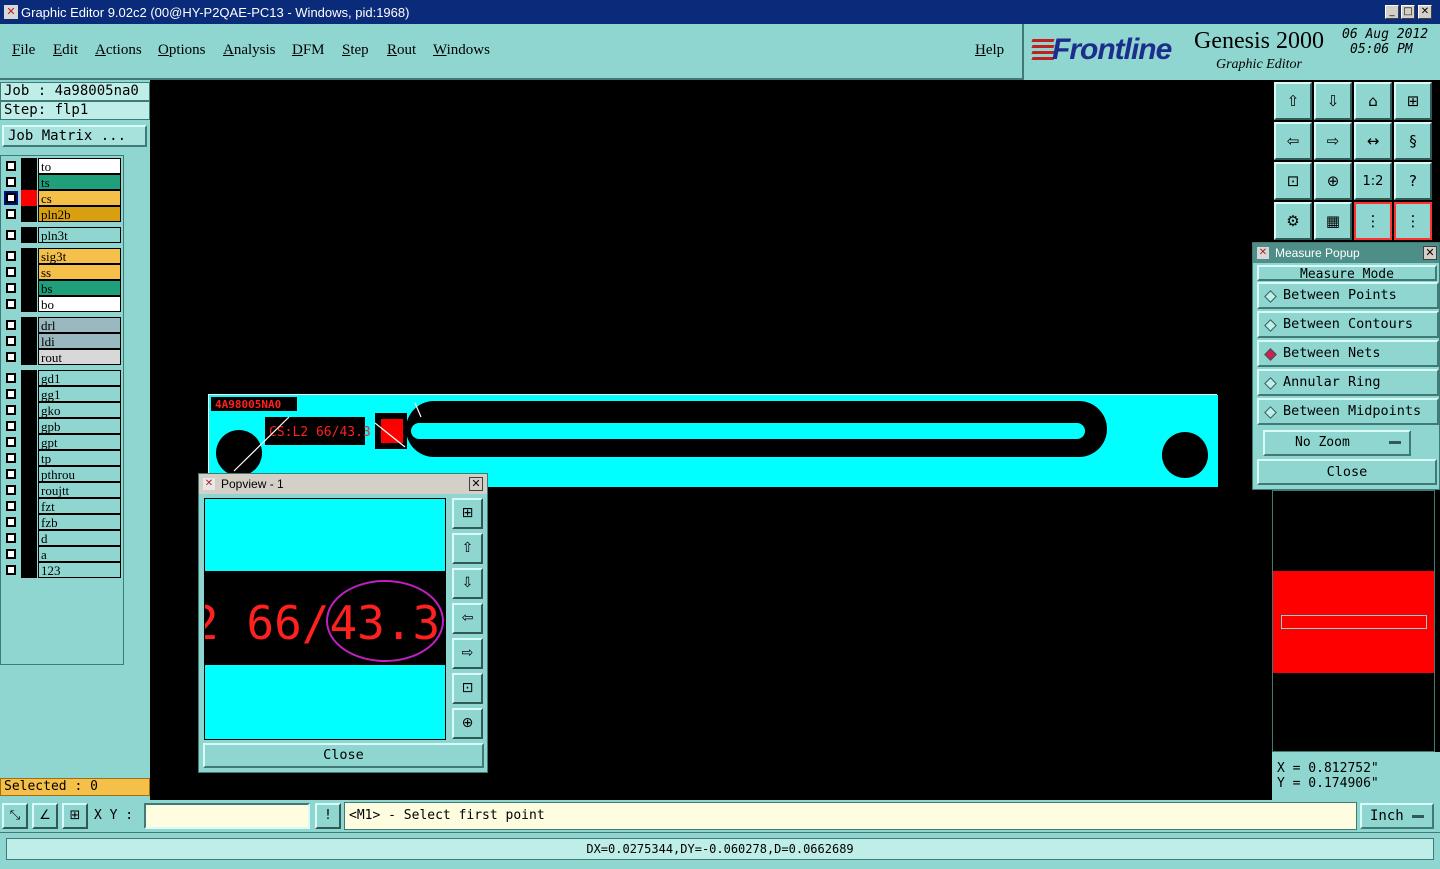 The height and width of the screenshot is (869, 1440). Describe the element at coordinates (15, 816) in the screenshot. I see `snap-mode-icon: ⤡` at that location.